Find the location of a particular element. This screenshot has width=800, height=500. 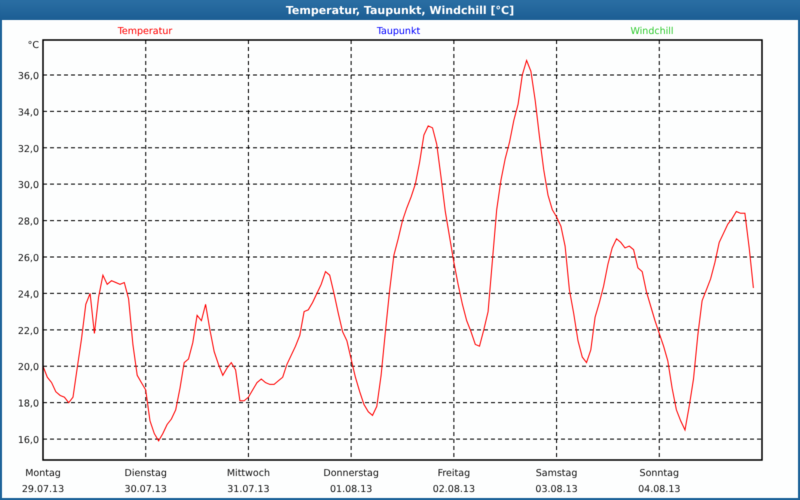

x-tick-label: Montag is located at coordinates (43, 473).